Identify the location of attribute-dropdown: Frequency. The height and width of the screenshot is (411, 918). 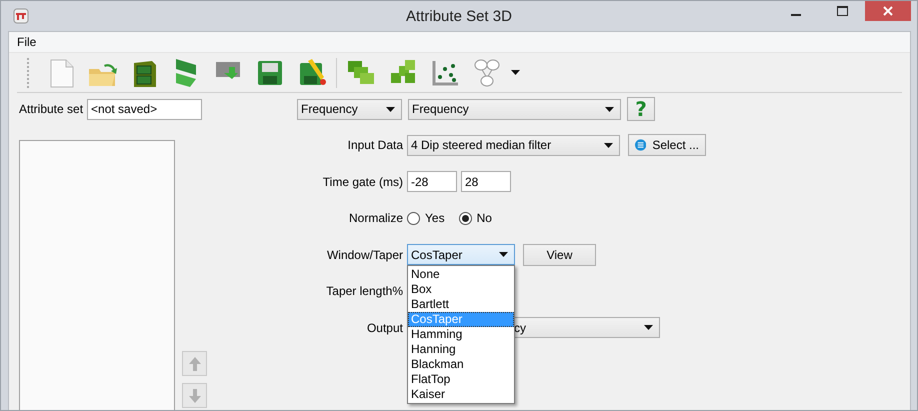
(515, 109).